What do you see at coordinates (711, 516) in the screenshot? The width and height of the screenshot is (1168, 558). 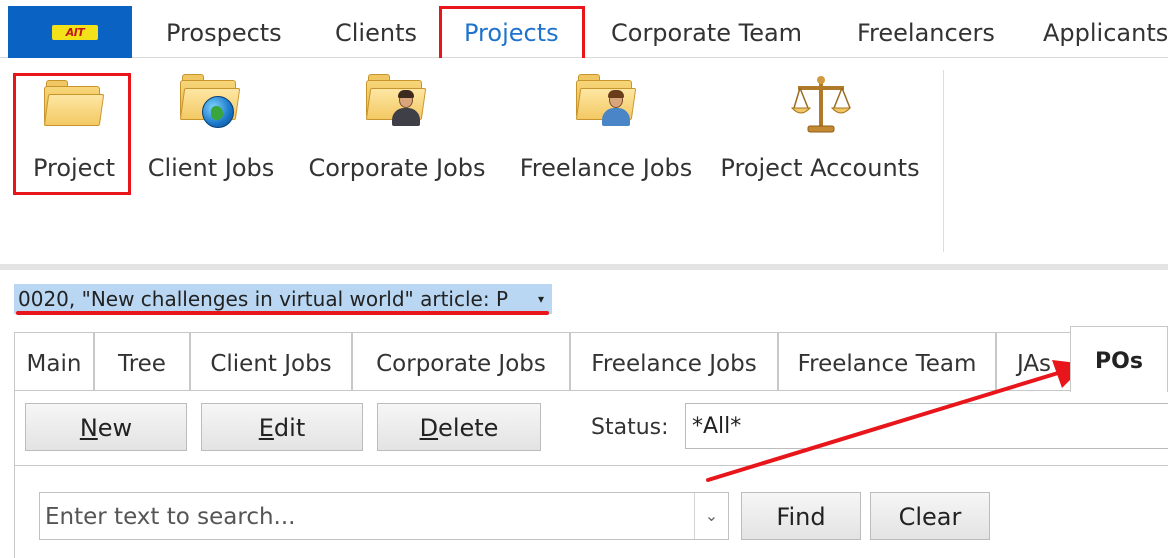 I see `chevron-down-icon: ⌄` at bounding box center [711, 516].